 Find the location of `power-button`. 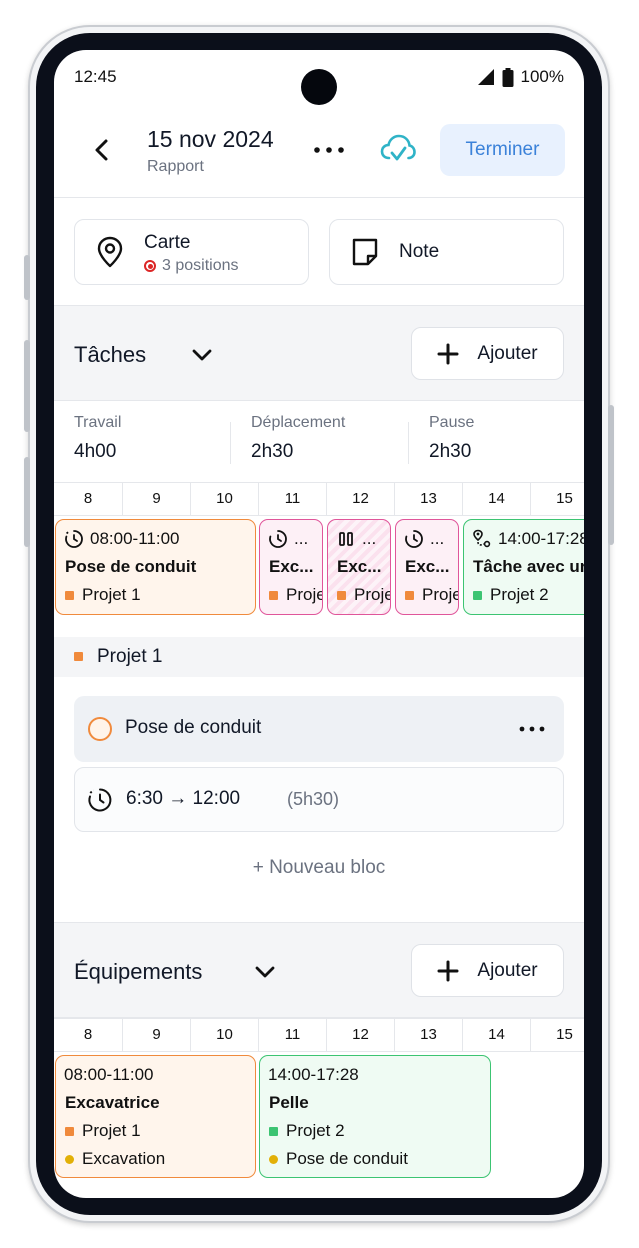

power-button is located at coordinates (611, 475).